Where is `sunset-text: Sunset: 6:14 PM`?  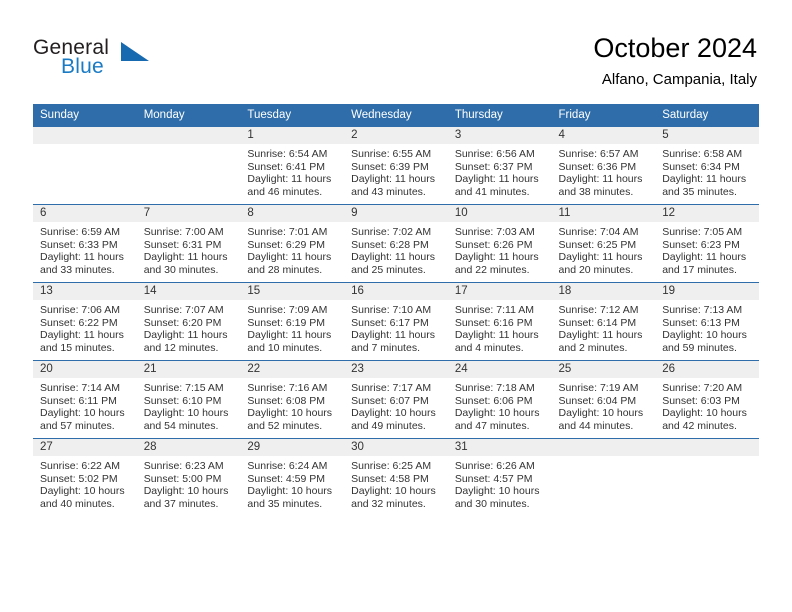
sunset-text: Sunset: 6:14 PM is located at coordinates (597, 322).